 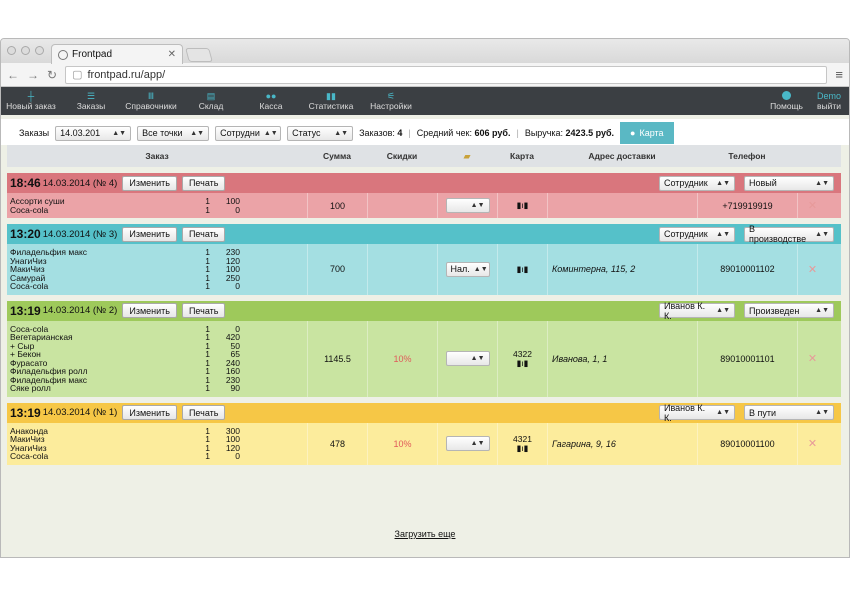 I want to click on settings-icon: ⚟, so click(x=391, y=96).